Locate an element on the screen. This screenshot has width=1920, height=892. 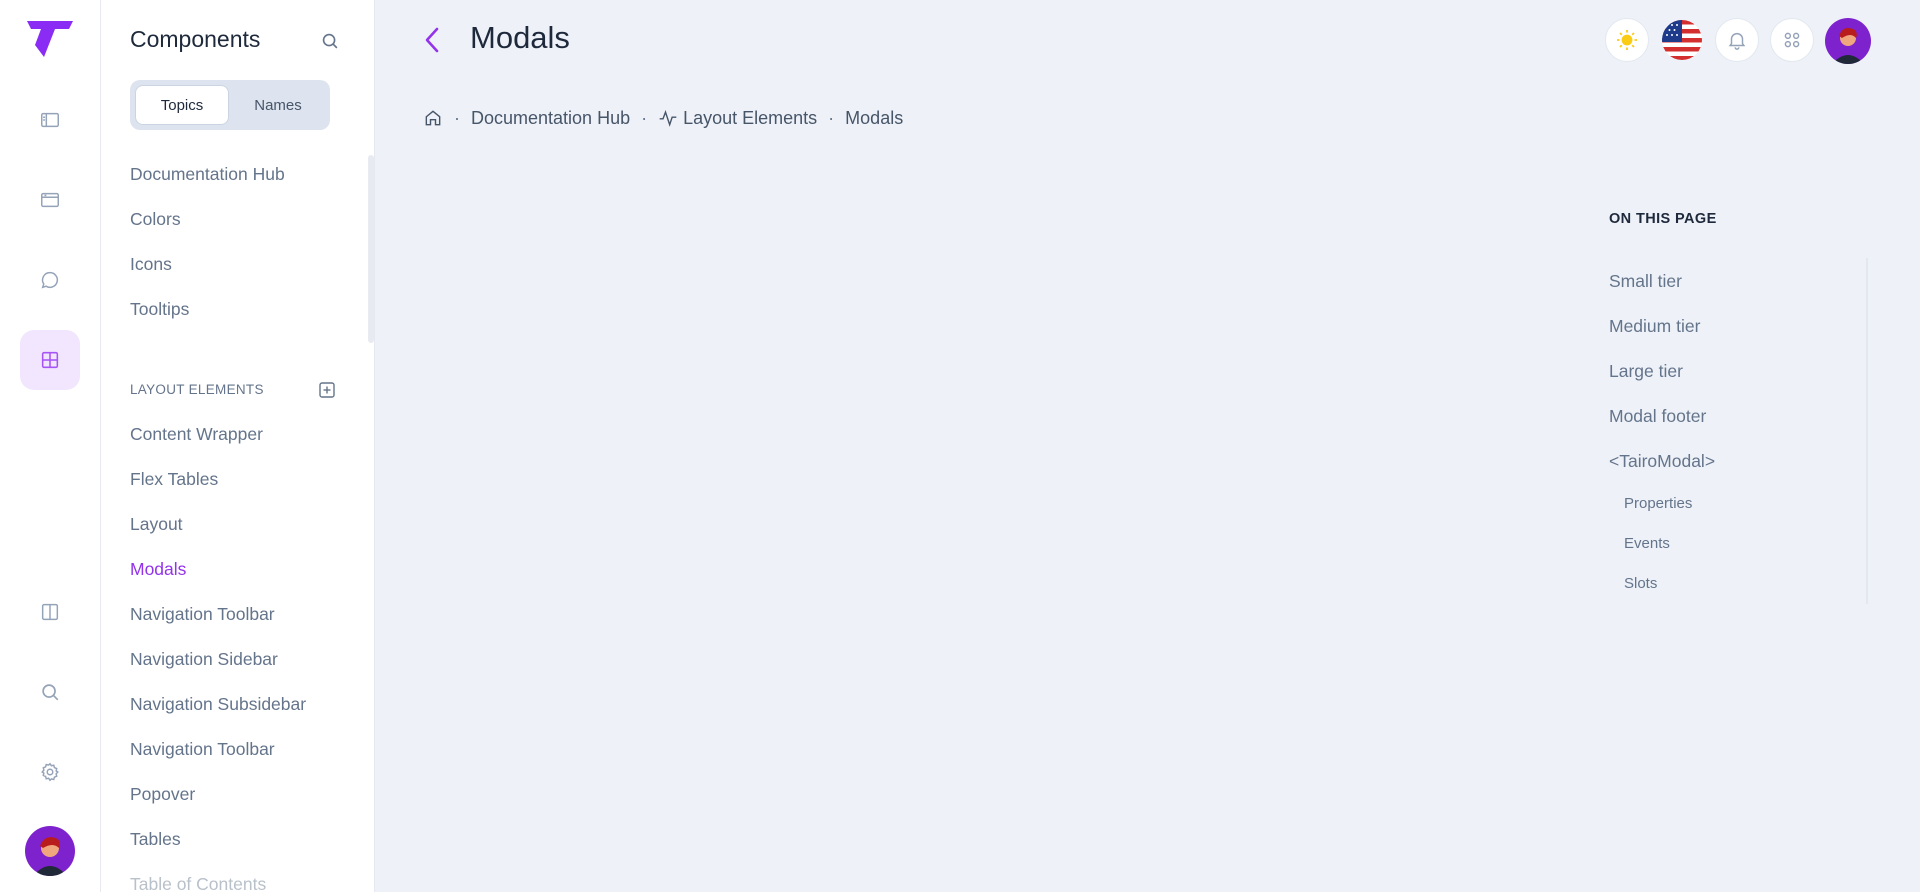
user-avatar is located at coordinates (1848, 41).